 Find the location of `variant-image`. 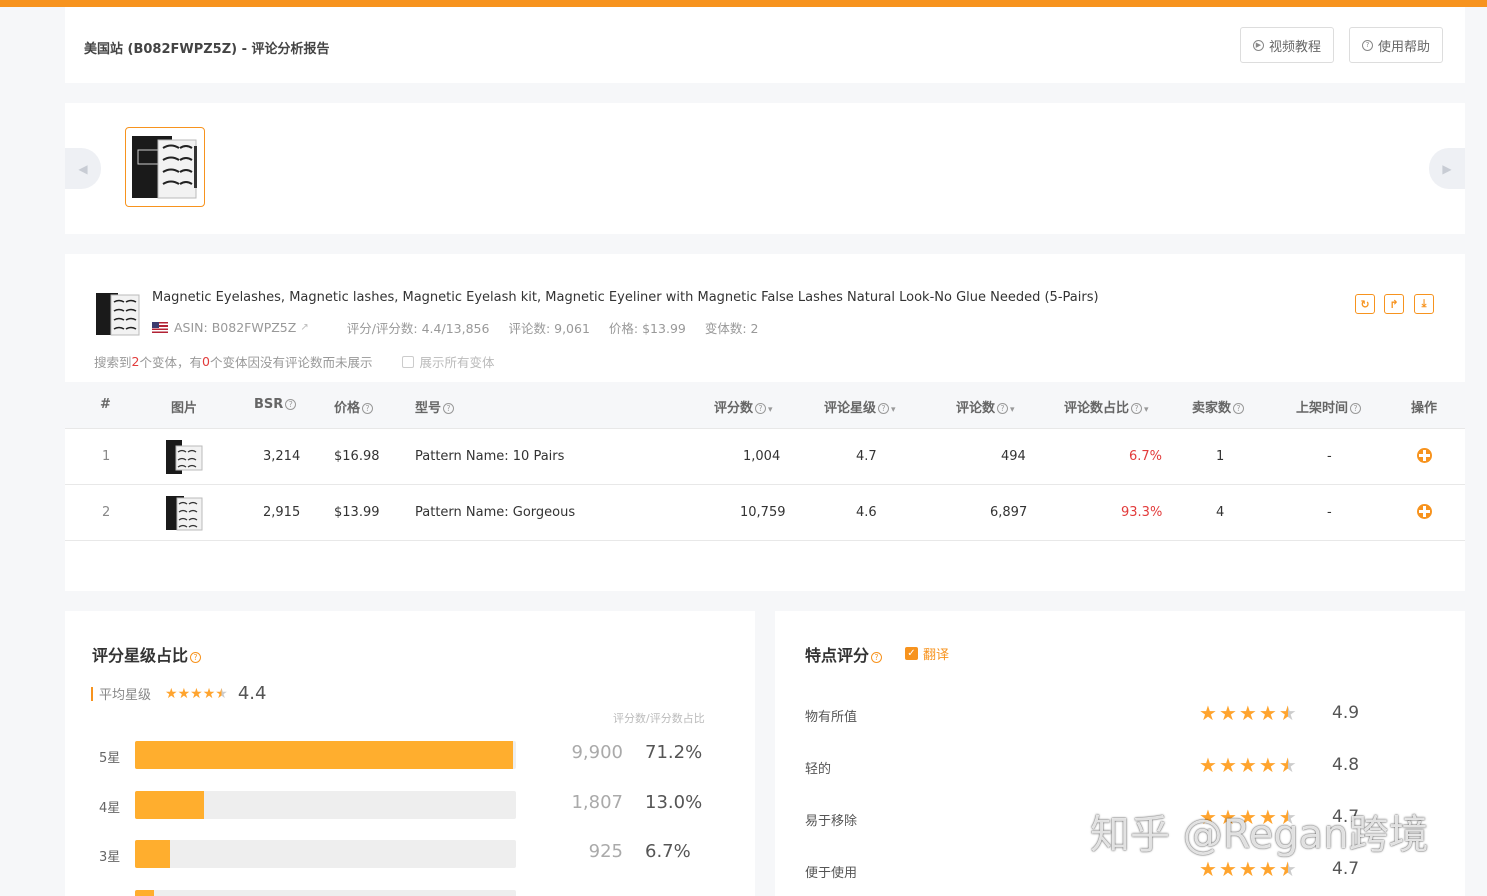

variant-image is located at coordinates (184, 457).